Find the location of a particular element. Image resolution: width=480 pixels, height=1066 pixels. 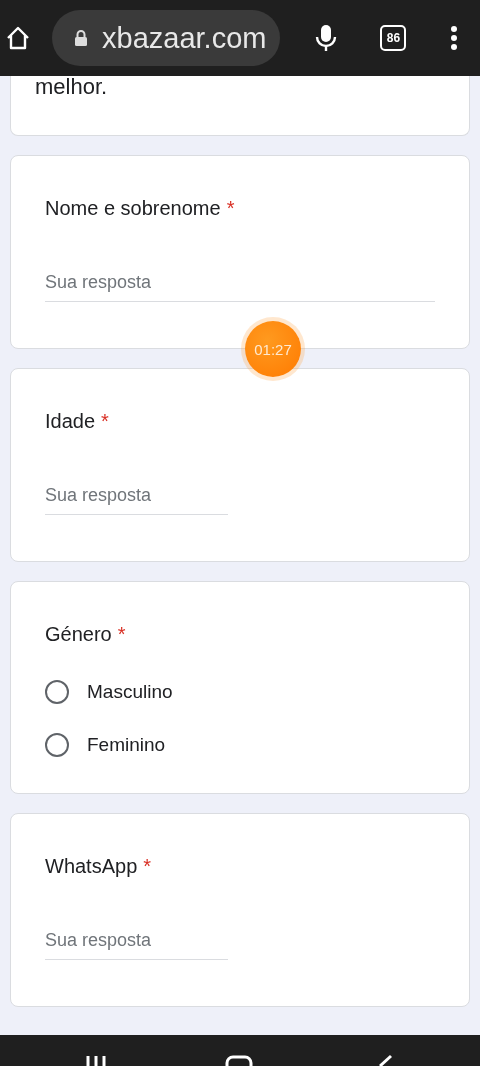

question-title: Idade * is located at coordinates (77, 421).